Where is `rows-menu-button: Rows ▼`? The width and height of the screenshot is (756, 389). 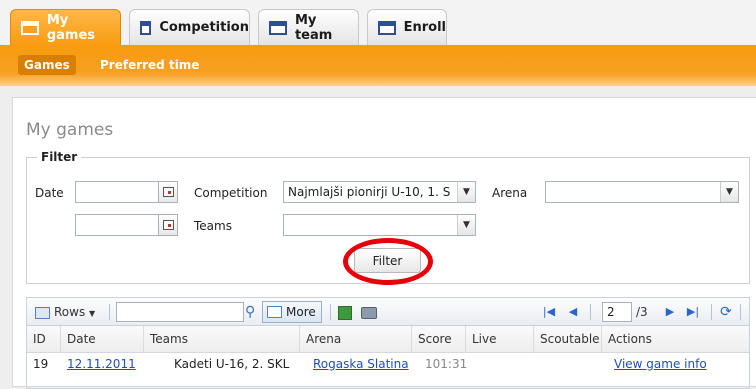
rows-menu-button: Rows ▼ is located at coordinates (65, 312).